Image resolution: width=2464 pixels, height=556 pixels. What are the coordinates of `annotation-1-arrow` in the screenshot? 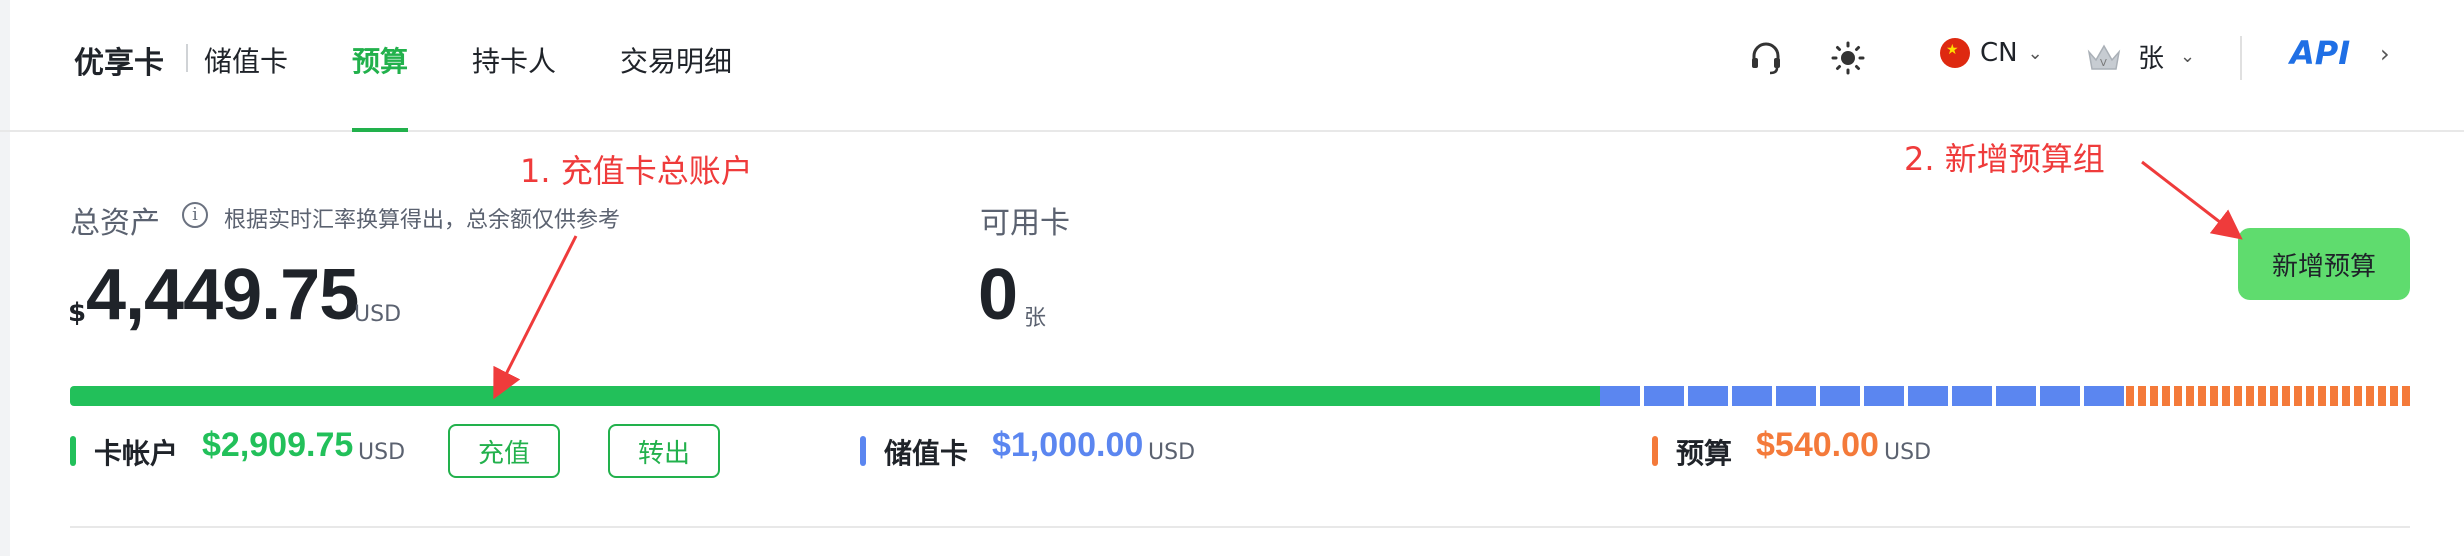 It's located at (535, 317).